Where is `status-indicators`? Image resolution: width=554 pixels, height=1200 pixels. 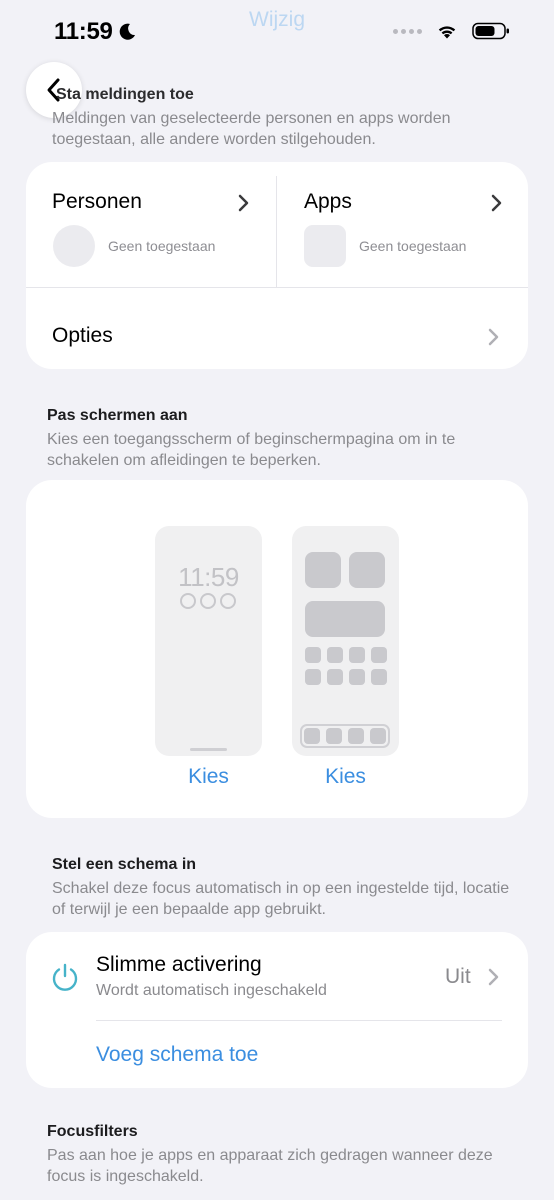
status-indicators is located at coordinates (451, 31).